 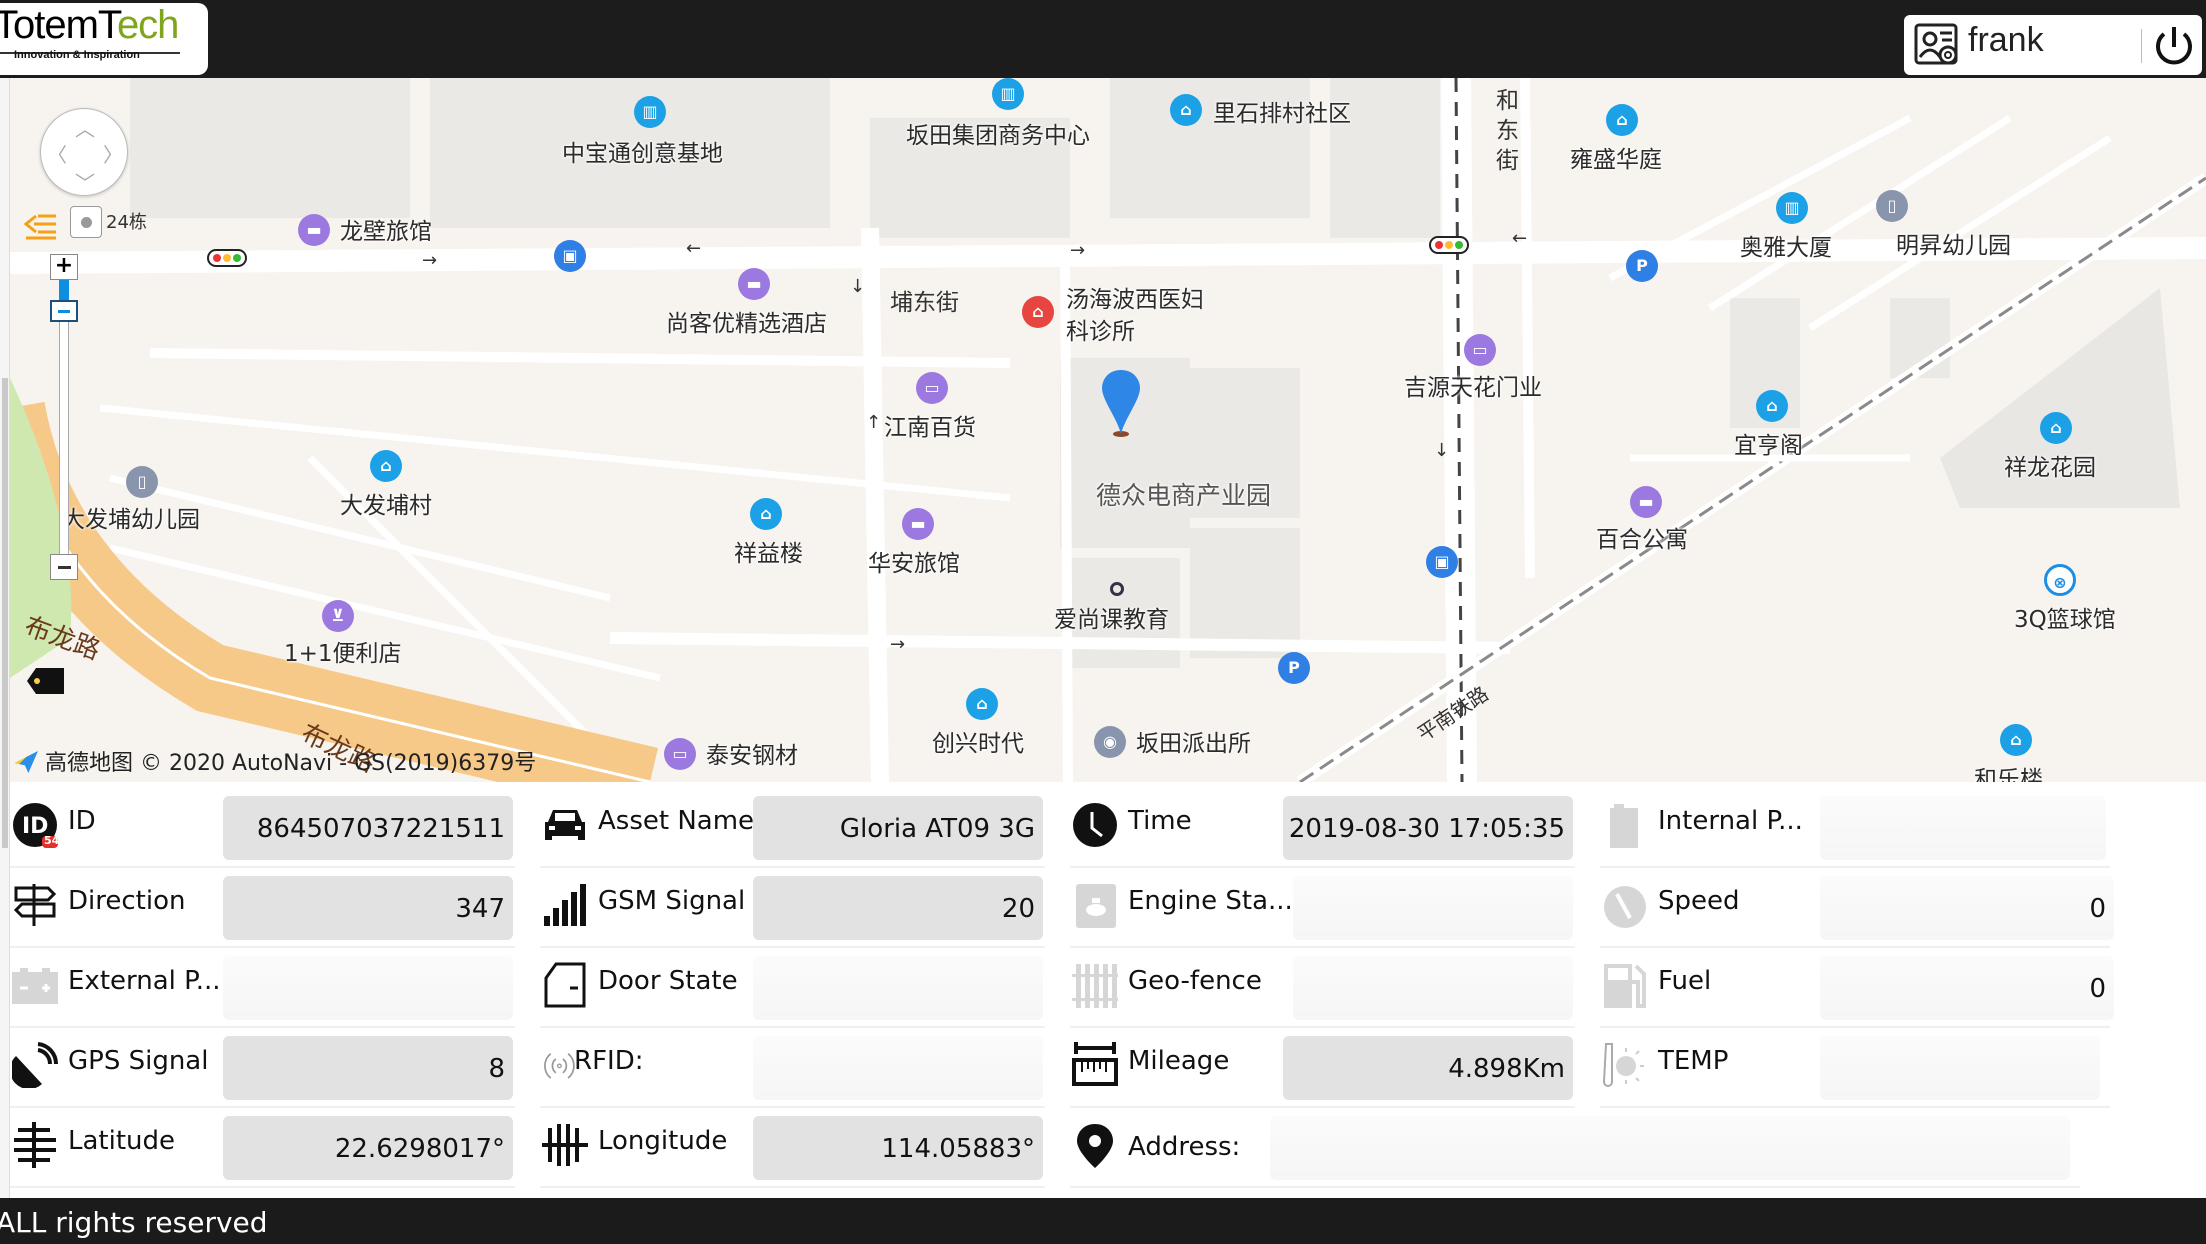 What do you see at coordinates (1625, 907) in the screenshot?
I see `speedometer-icon` at bounding box center [1625, 907].